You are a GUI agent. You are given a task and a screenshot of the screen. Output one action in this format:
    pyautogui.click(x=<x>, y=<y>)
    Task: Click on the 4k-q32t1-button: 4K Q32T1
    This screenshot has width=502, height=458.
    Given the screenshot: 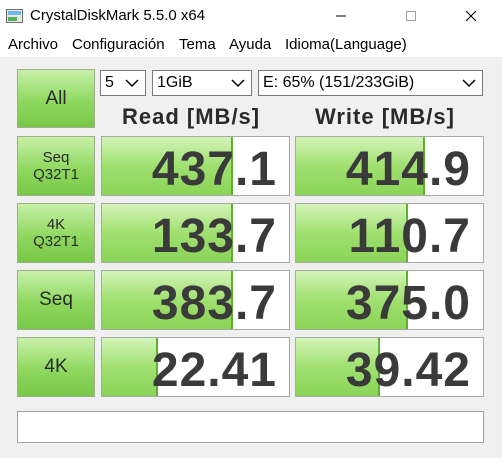 What is the action you would take?
    pyautogui.click(x=56, y=233)
    